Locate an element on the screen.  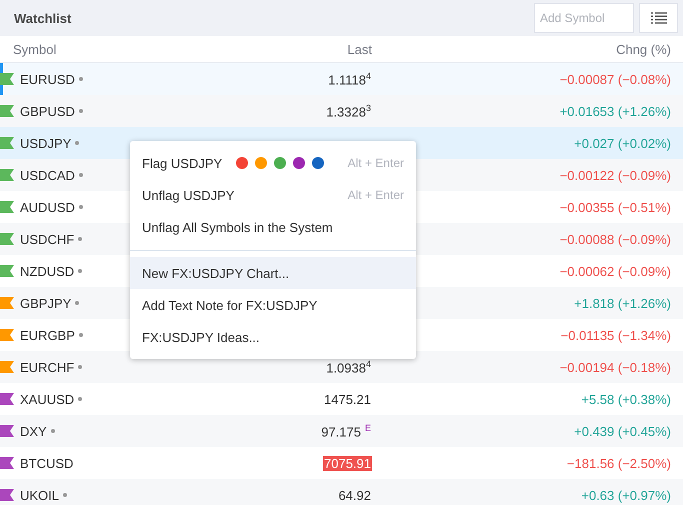
last-price: 1.0938$^{4}$ is located at coordinates (348, 367).